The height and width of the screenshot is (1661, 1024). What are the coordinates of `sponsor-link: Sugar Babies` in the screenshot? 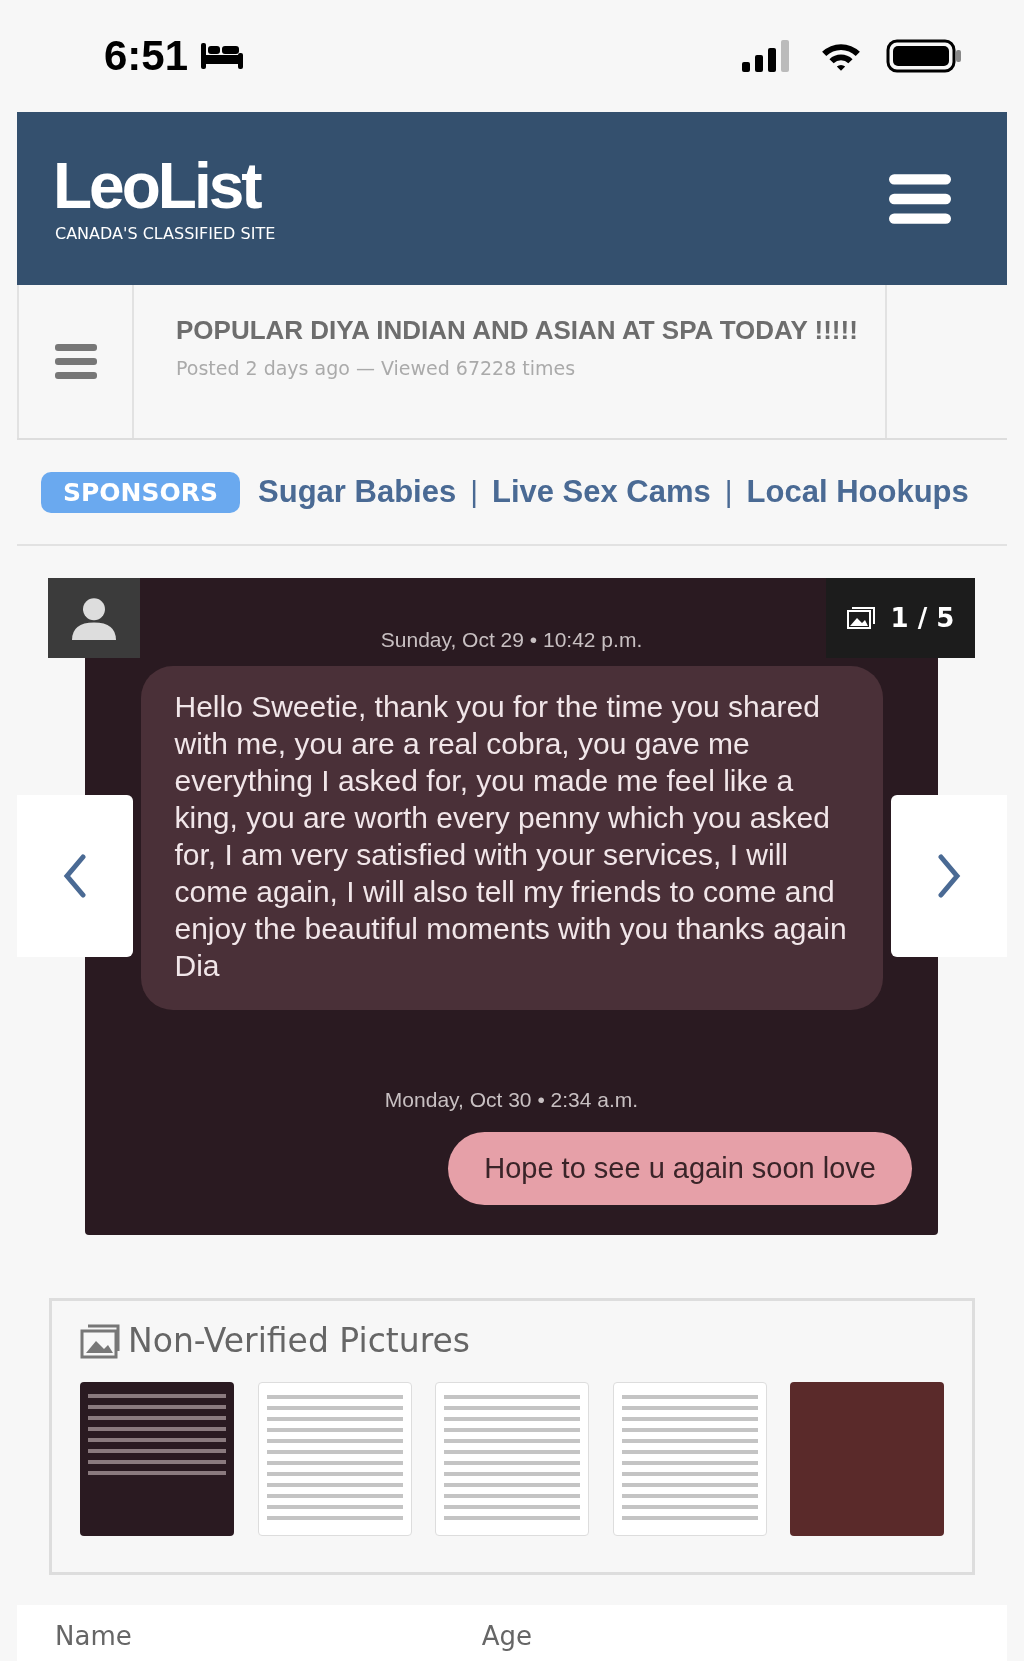 It's located at (357, 492).